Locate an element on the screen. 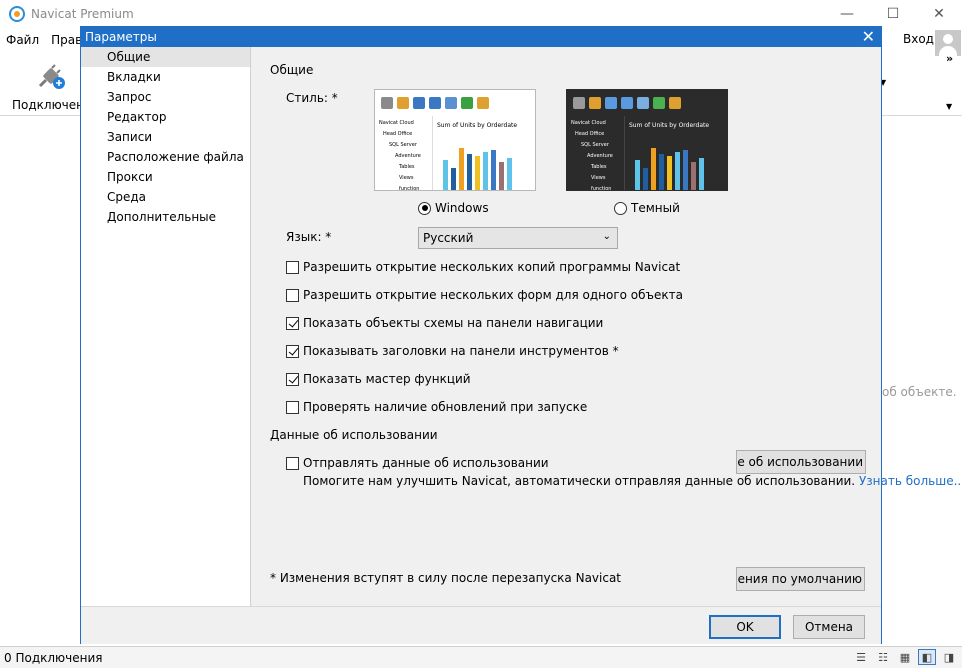 The image size is (962, 668). option-send-usage: Отправлять данные об использовании is located at coordinates (417, 463).